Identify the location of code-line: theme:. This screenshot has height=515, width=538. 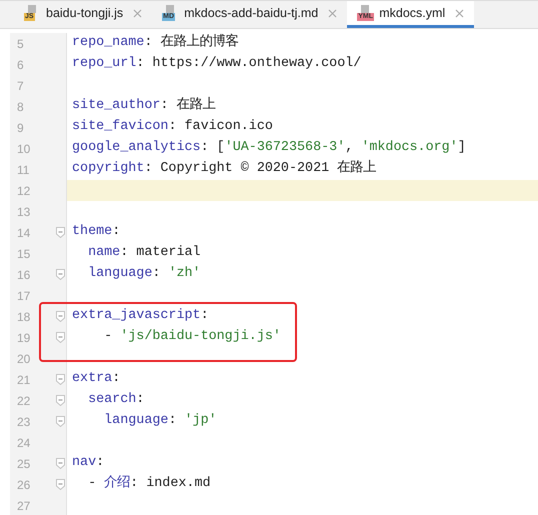
(95, 232).